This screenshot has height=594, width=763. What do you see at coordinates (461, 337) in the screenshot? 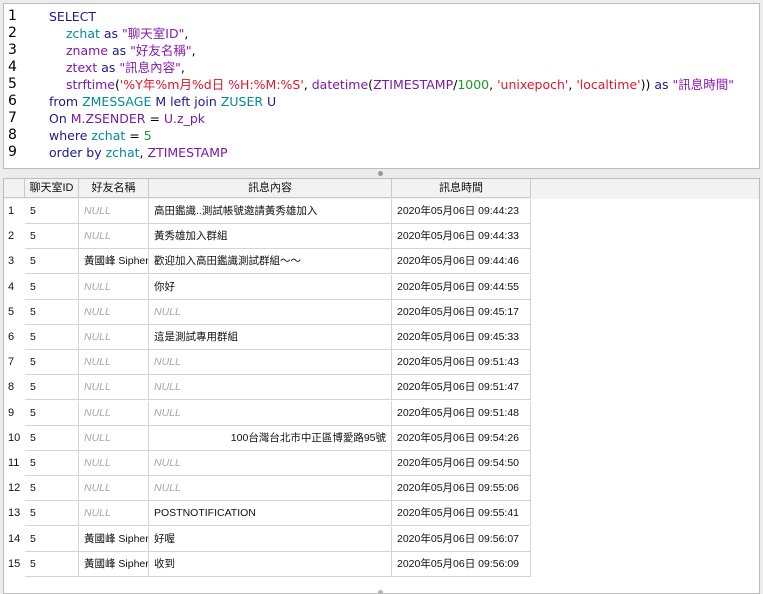
I see `cell-message-time: 2020年05月06日 09:45:33` at bounding box center [461, 337].